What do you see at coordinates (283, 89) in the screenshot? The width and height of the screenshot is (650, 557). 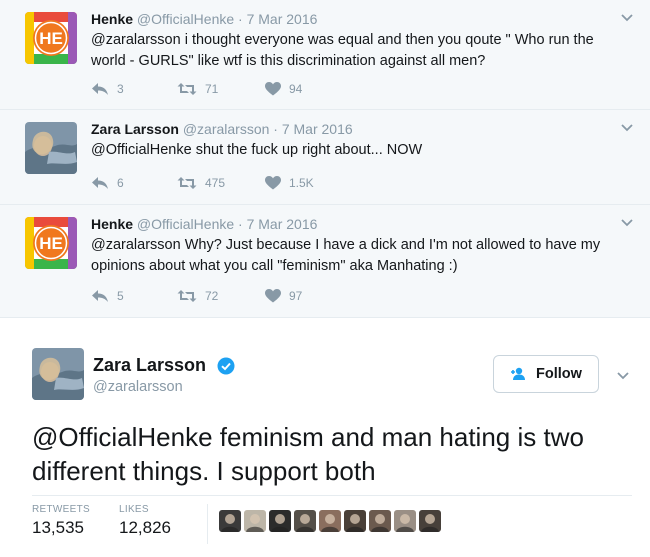 I see `like-action: 94` at bounding box center [283, 89].